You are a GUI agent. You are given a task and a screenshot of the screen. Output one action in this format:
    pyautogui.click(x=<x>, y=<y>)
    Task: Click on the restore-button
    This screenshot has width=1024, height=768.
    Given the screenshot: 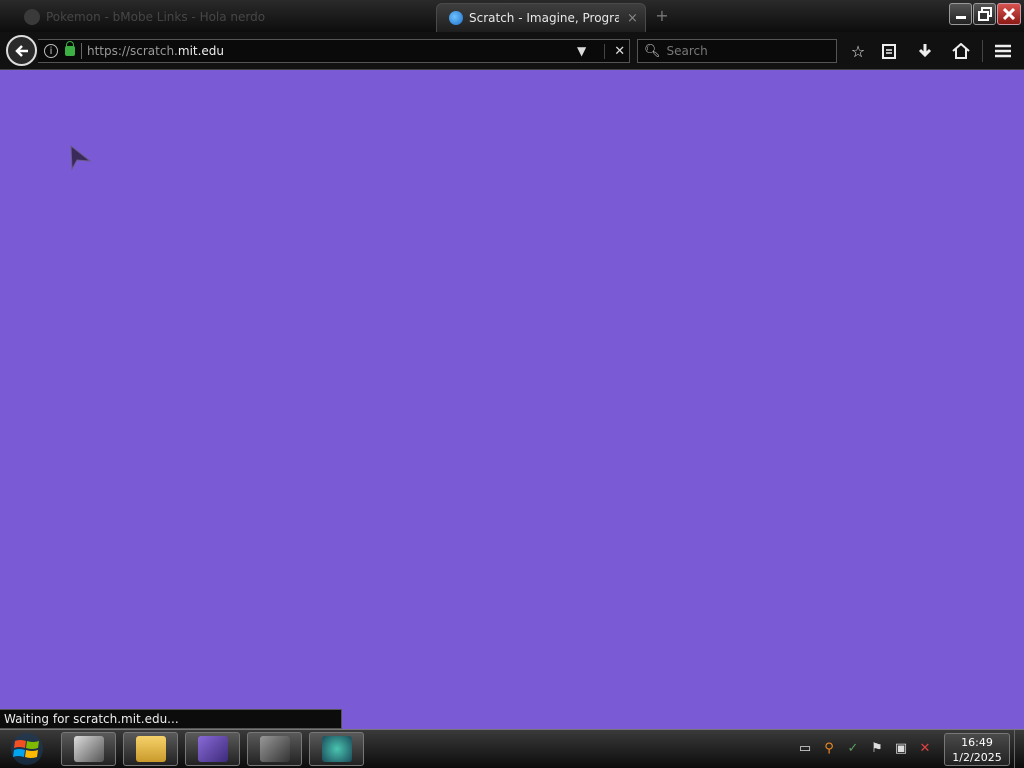 What is the action you would take?
    pyautogui.click(x=984, y=14)
    